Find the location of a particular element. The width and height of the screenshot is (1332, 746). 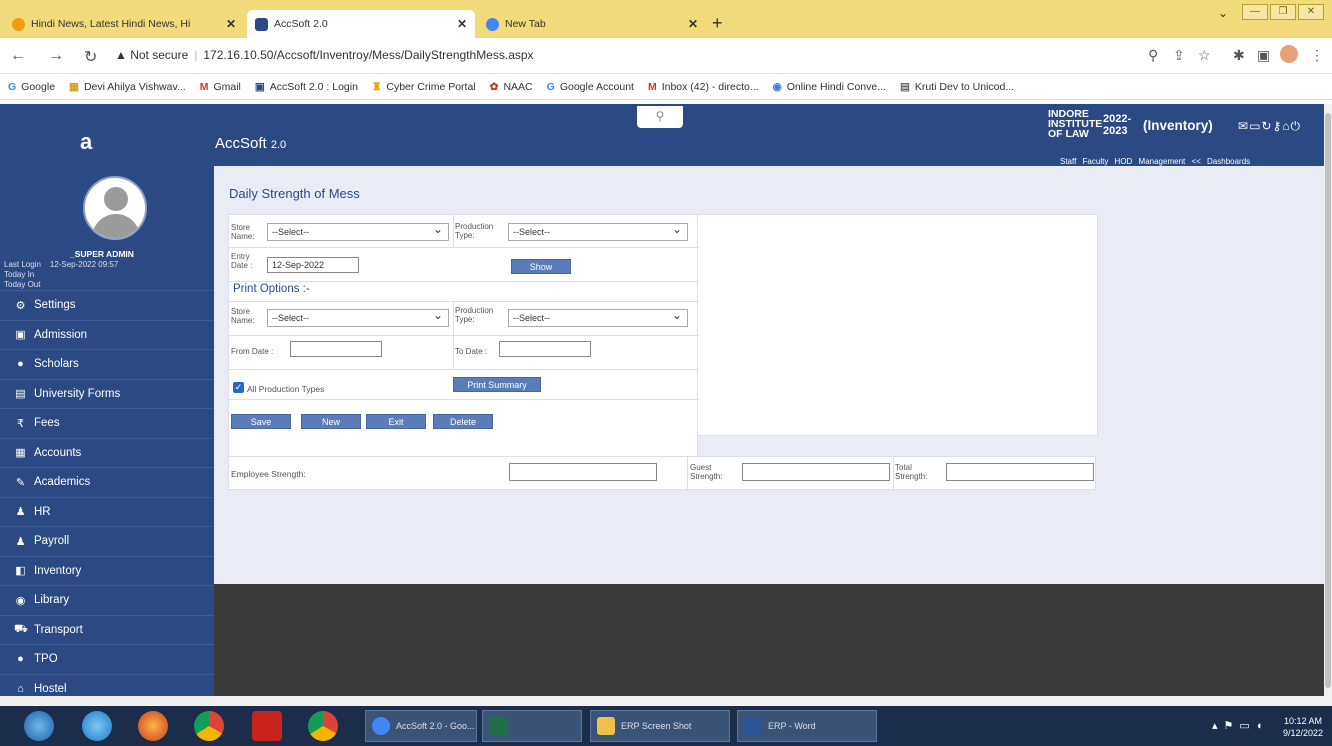

minimize-icon: — is located at coordinates (1255, 12).